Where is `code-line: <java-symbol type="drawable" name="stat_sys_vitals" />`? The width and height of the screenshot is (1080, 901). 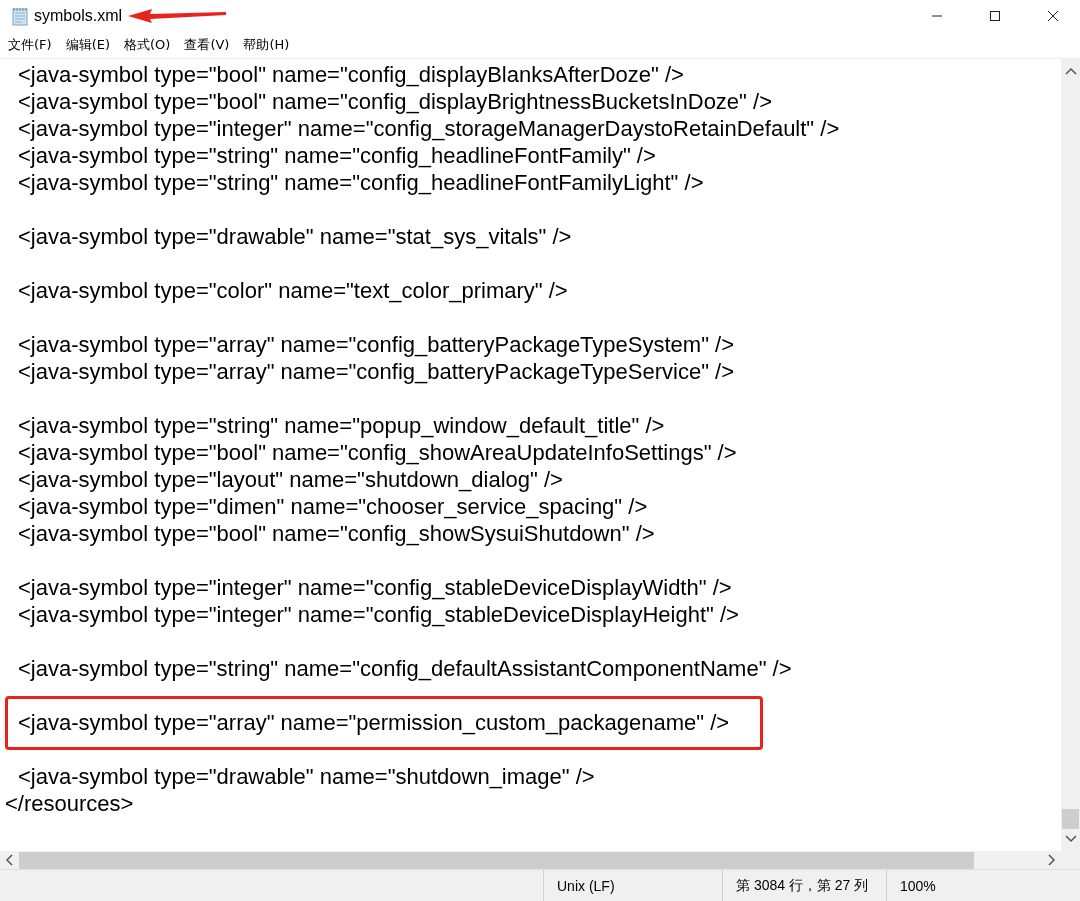
code-line: <java-symbol type="drawable" name="stat_sys_vitals" /> is located at coordinates (295, 236).